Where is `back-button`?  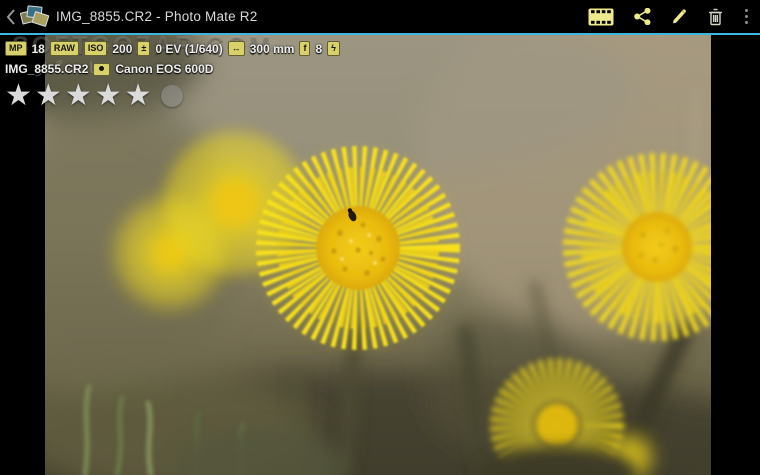
back-button is located at coordinates (11, 17).